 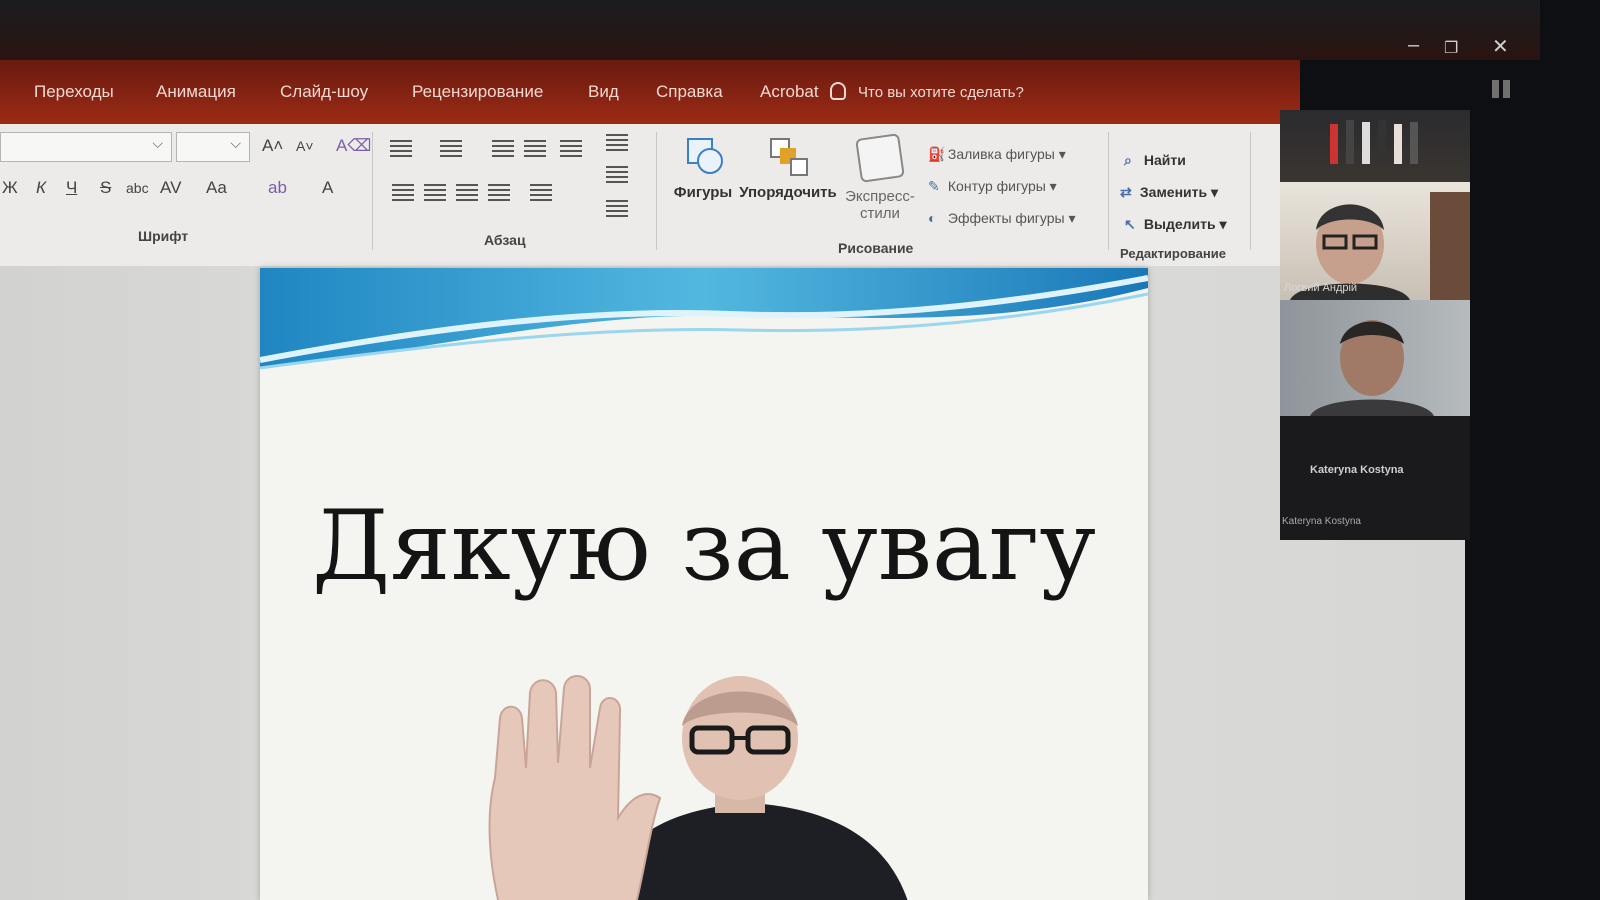 What do you see at coordinates (86, 147) in the screenshot?
I see `font-family-select: ⌵` at bounding box center [86, 147].